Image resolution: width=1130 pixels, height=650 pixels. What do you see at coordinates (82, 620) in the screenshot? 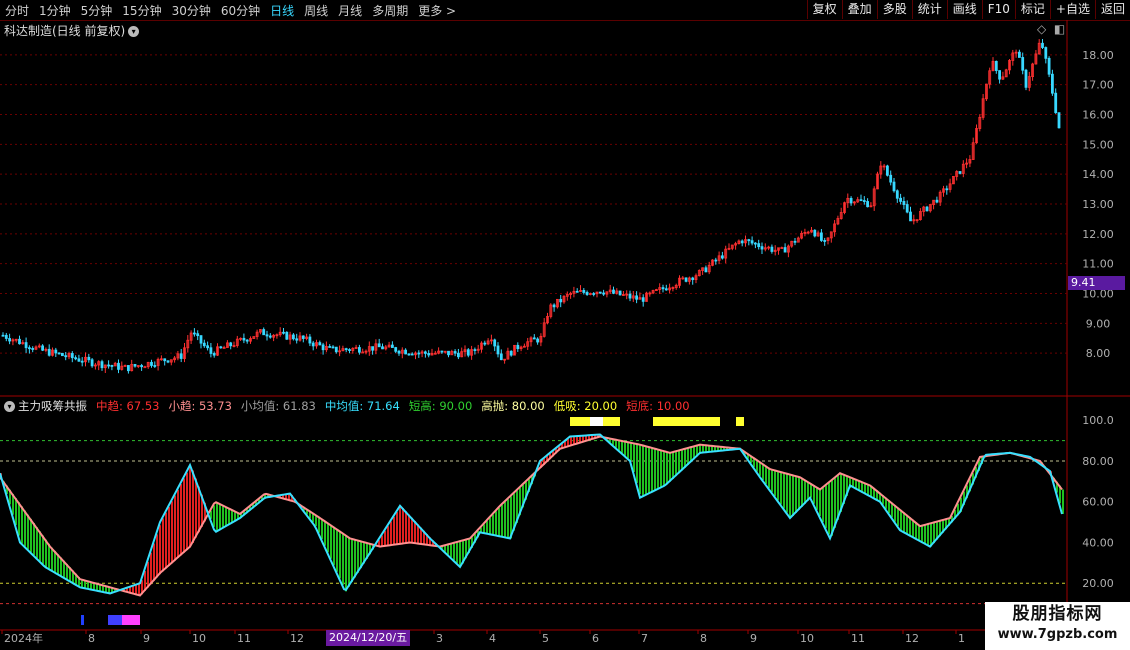
I see `buy-signal-marker` at bounding box center [82, 620].